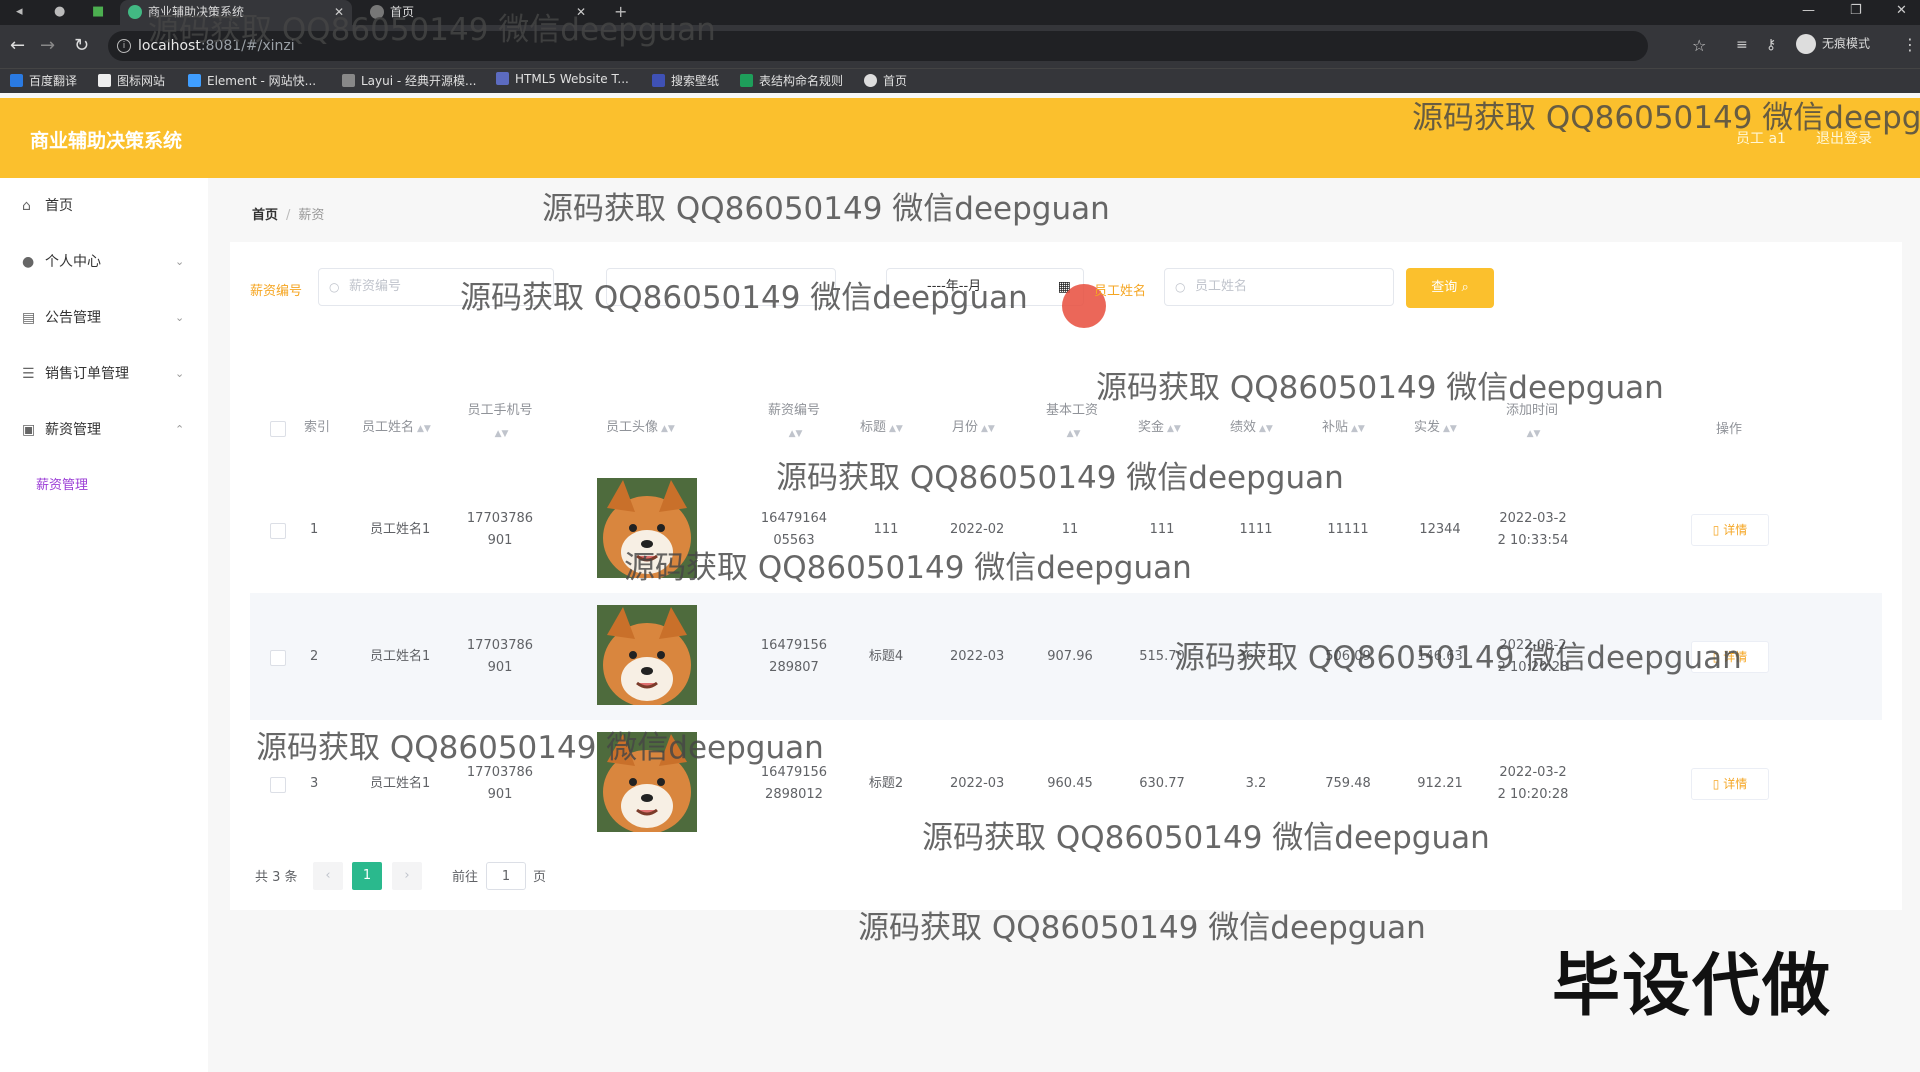  I want to click on reload-icon: ↻, so click(81, 45).